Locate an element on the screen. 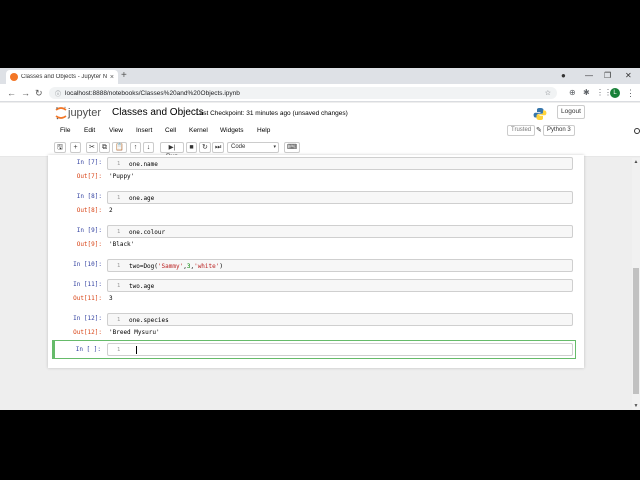 This screenshot has width=640, height=480. notebook-name: Classes and Objects is located at coordinates (158, 113).